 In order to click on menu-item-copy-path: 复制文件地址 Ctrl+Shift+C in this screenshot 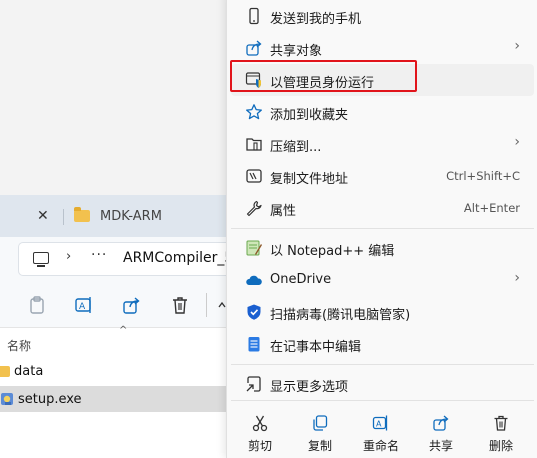, I will do `click(382, 176)`.